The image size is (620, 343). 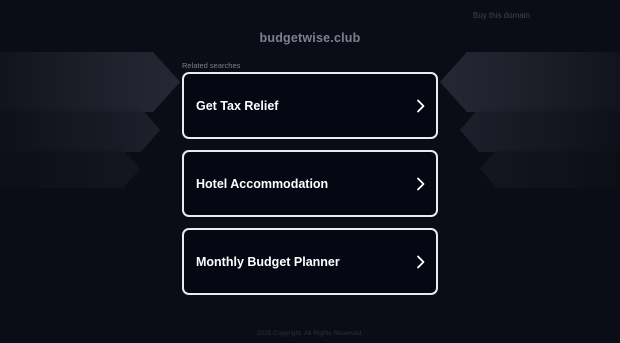 What do you see at coordinates (211, 65) in the screenshot?
I see `related-searches-label: Related searches` at bounding box center [211, 65].